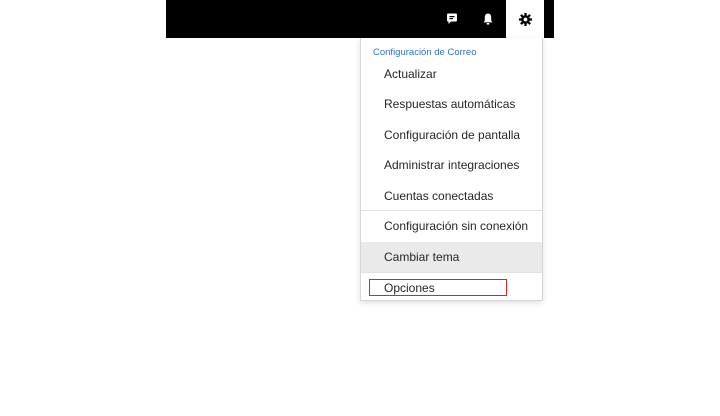  Describe the element at coordinates (360, 19) in the screenshot. I see `top-navigation-bar` at that location.